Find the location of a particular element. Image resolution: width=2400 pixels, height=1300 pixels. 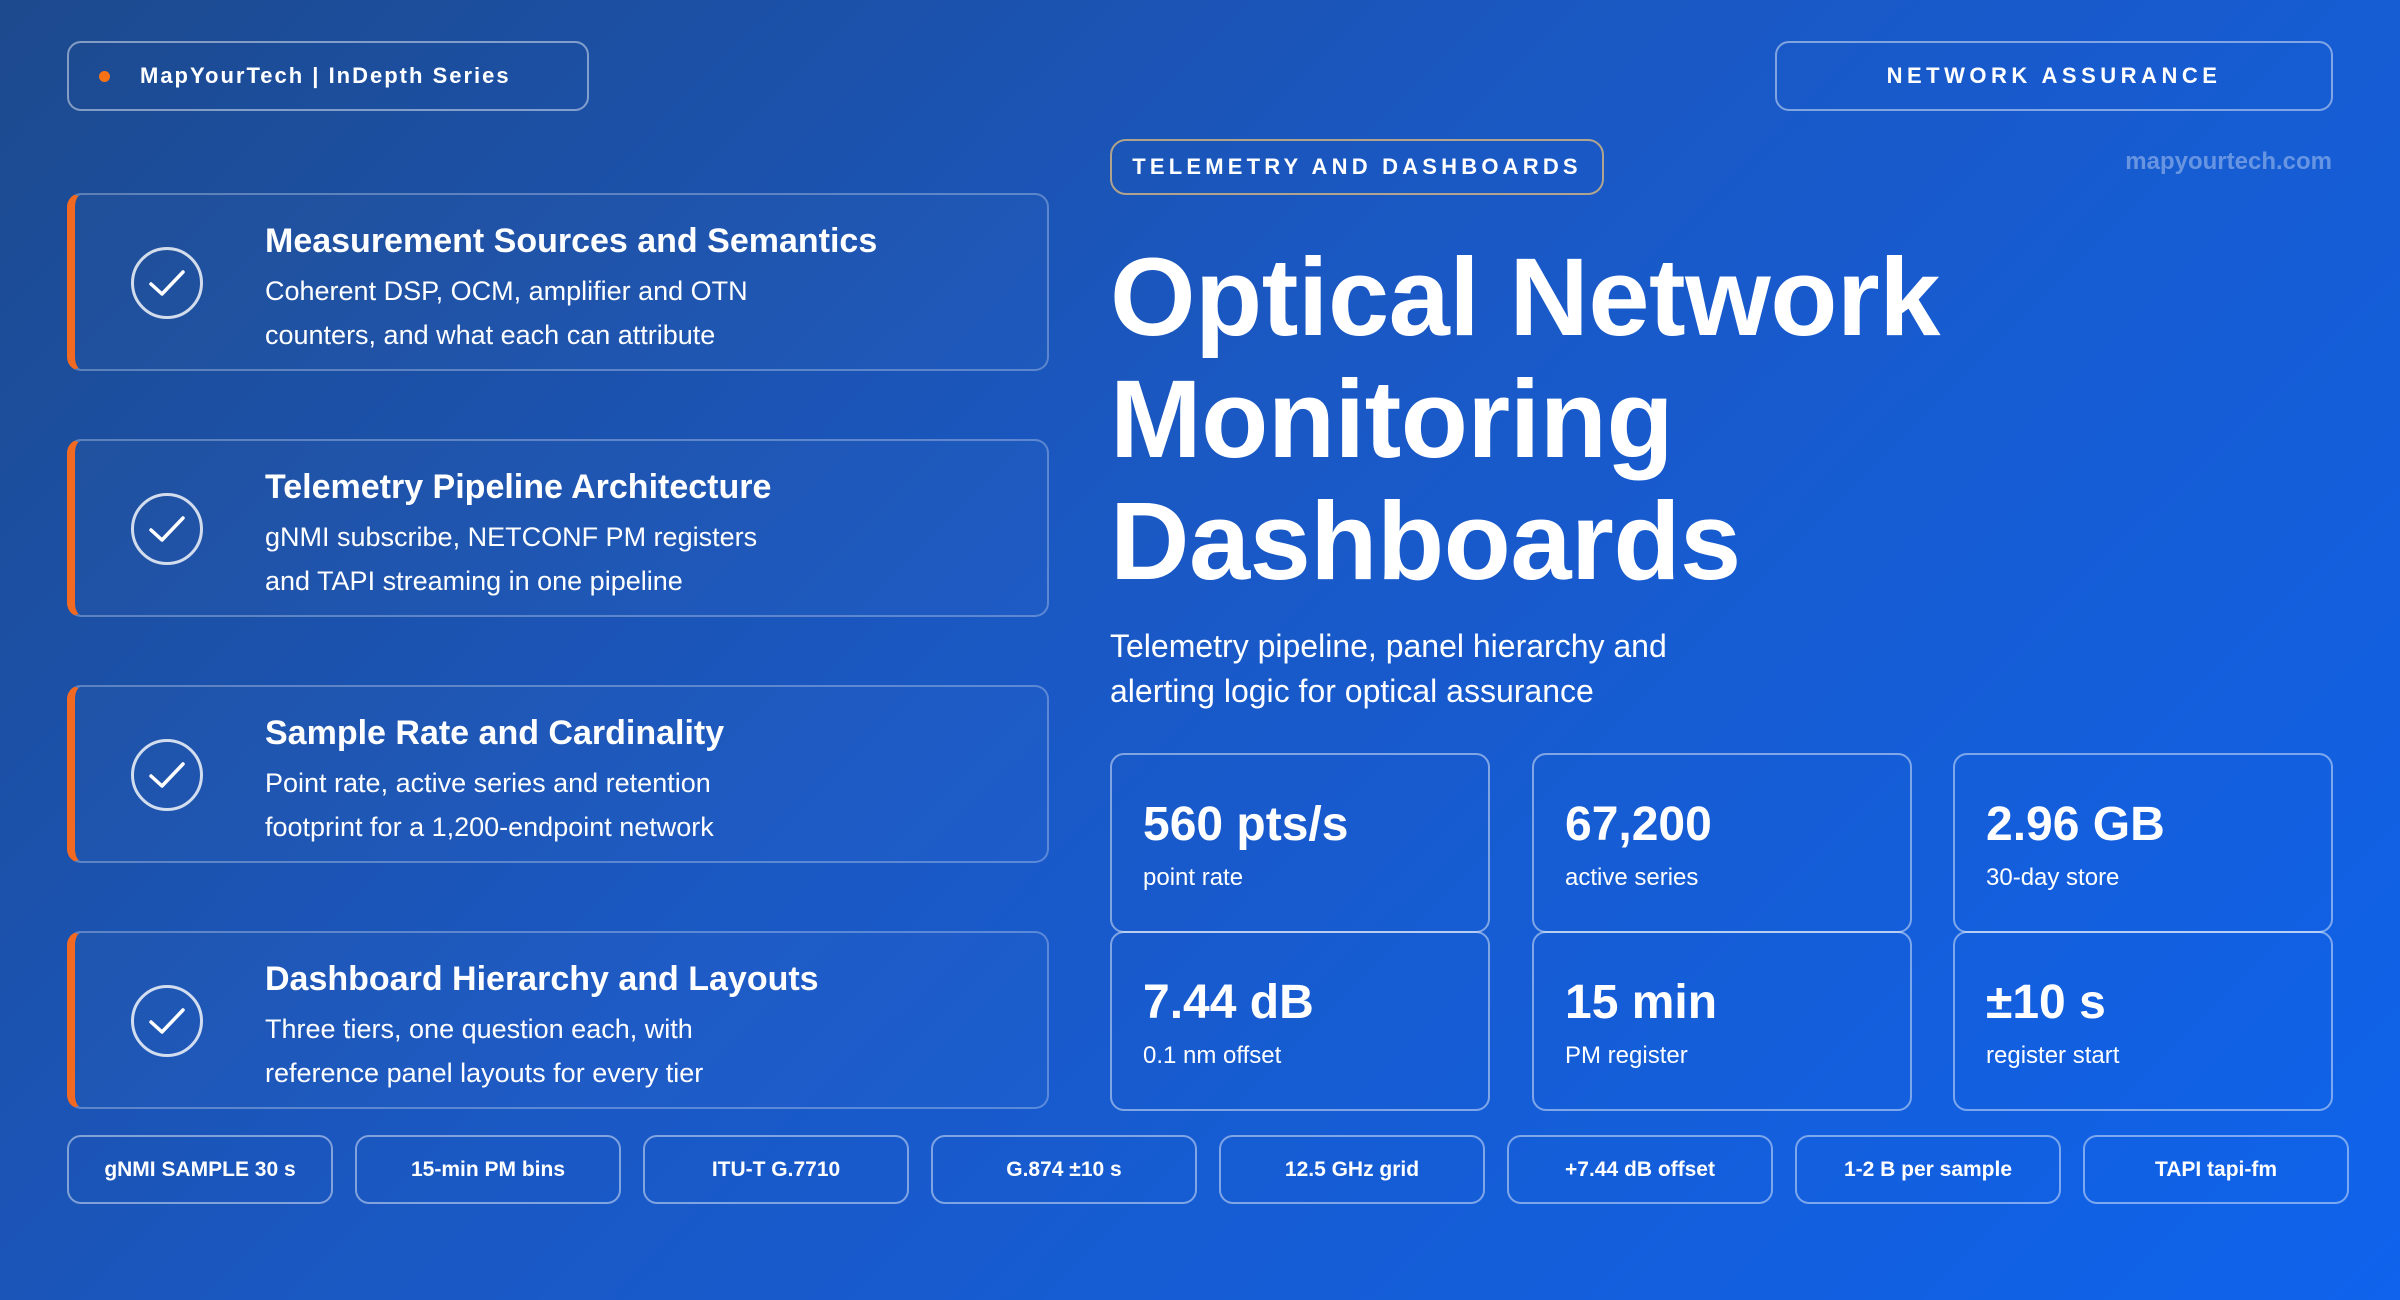

brand-badge: MapYourTech | InDepth Series is located at coordinates (328, 76).